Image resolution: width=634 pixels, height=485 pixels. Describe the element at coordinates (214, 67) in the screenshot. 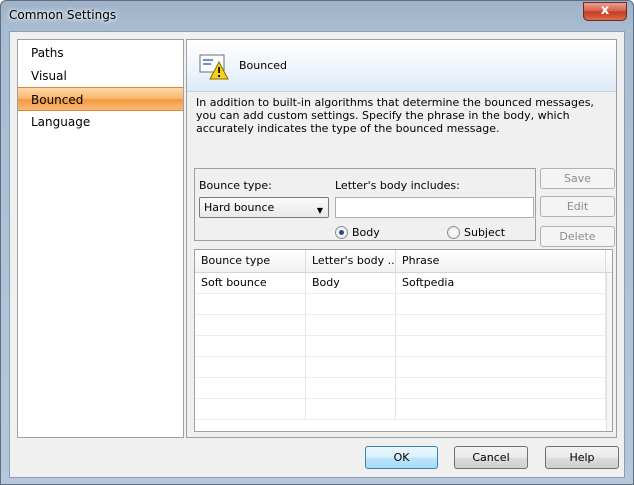

I see `bounced-letter-warning-icon` at that location.